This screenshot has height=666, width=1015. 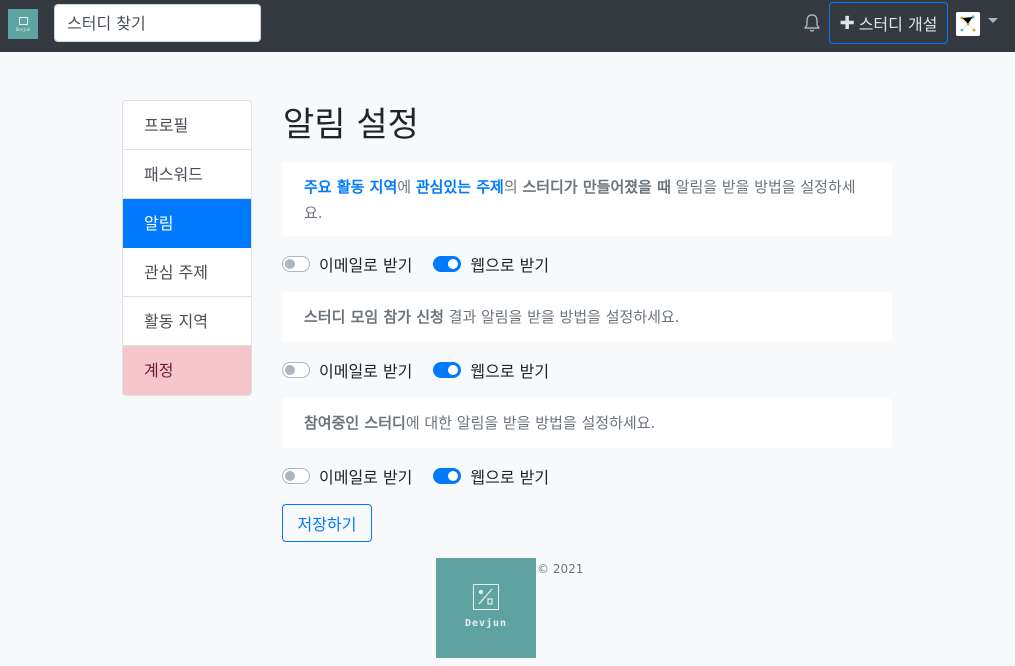 I want to click on footer-logo: Devjun, so click(x=486, y=608).